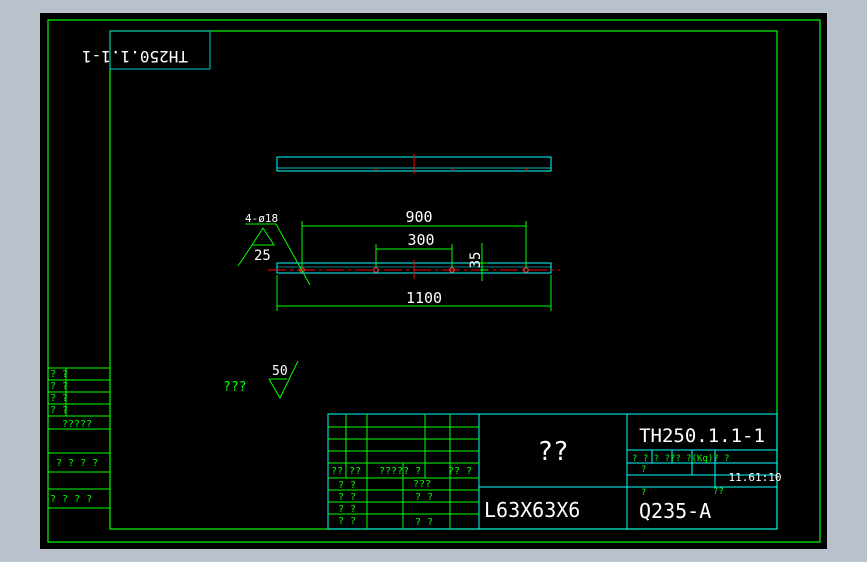 This screenshot has width=867, height=562. Describe the element at coordinates (414, 269) in the screenshot. I see `front-view` at that location.